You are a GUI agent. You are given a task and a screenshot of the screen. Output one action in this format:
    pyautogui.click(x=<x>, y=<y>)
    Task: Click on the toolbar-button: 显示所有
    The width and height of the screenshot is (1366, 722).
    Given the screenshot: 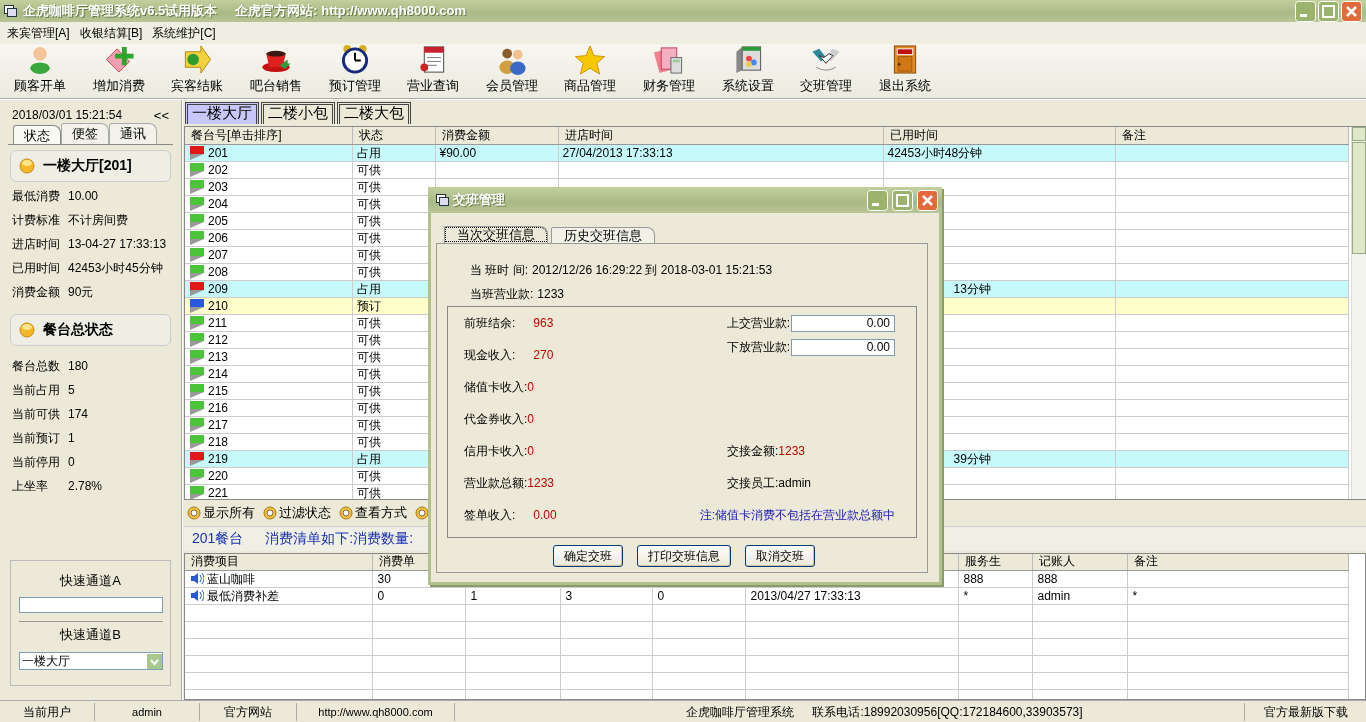 What is the action you would take?
    pyautogui.click(x=221, y=513)
    